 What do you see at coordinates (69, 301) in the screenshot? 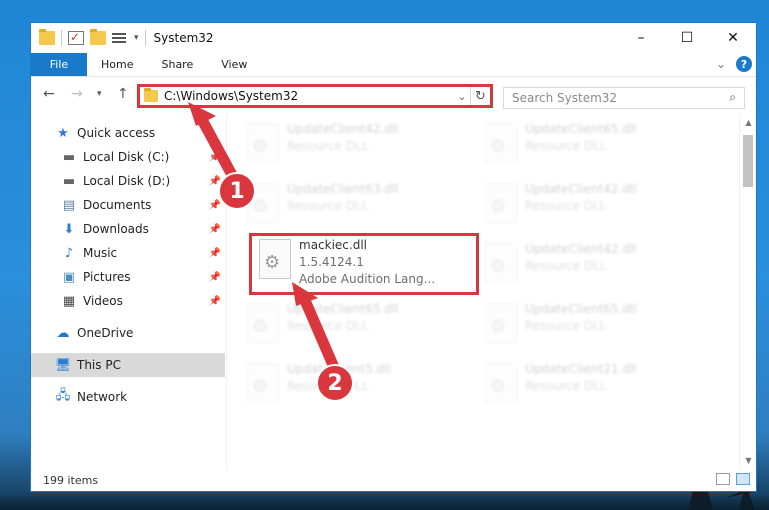
I see `videos-icon: ▦` at bounding box center [69, 301].